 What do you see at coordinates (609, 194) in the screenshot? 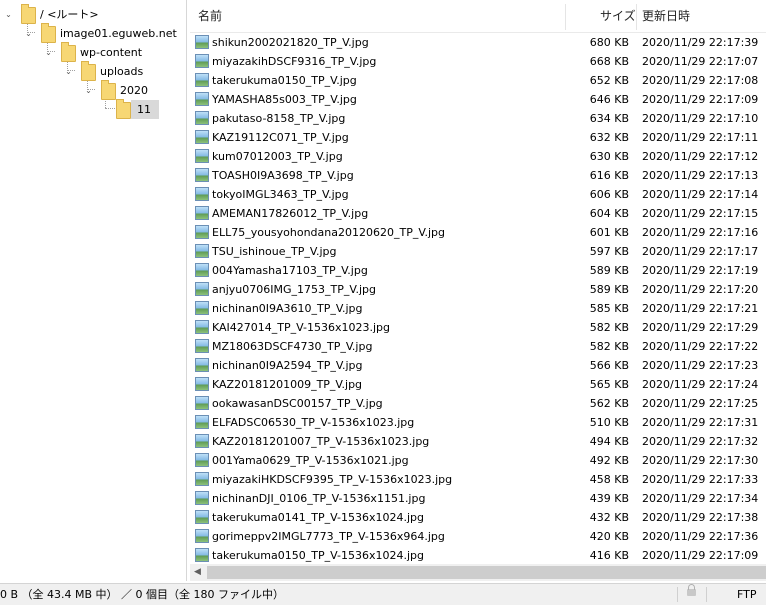
I see `file-size: 606 KB` at bounding box center [609, 194].